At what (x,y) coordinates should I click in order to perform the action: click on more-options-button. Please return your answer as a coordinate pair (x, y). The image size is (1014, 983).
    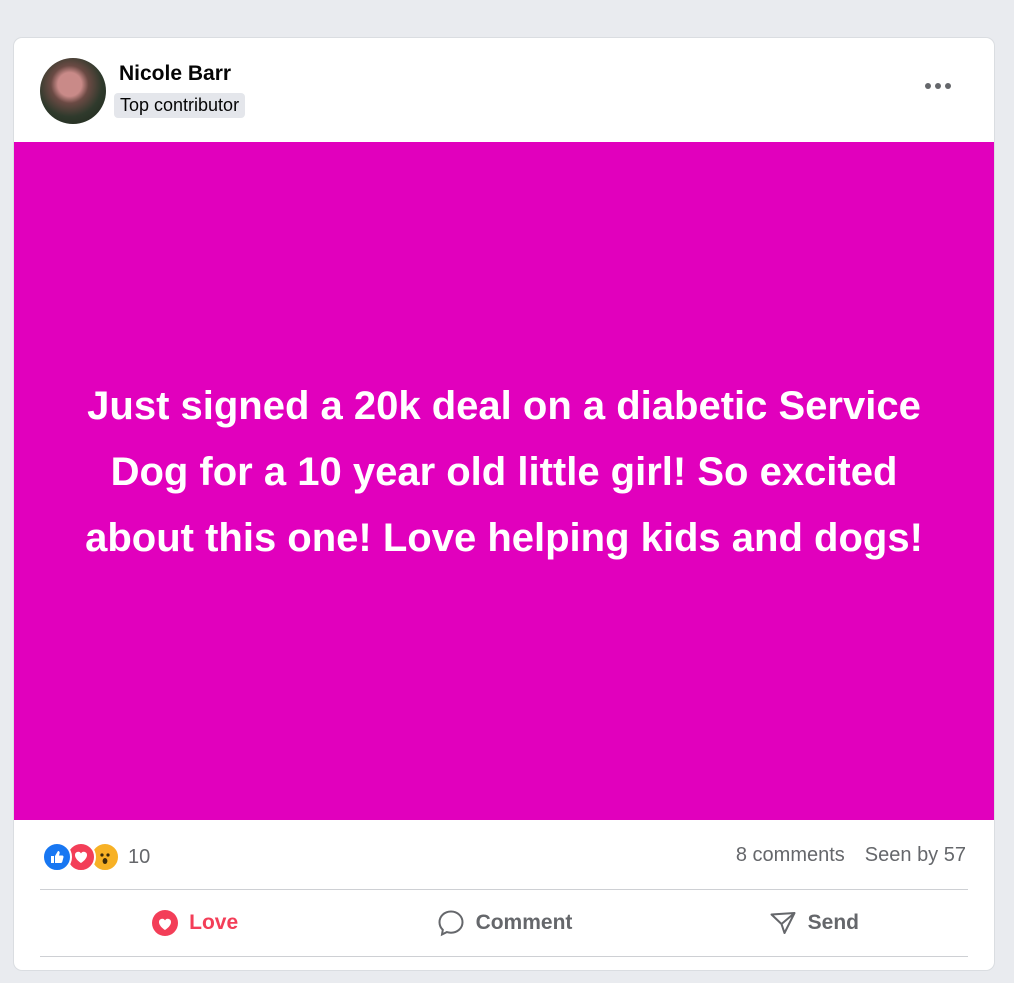
    Looking at the image, I should click on (938, 86).